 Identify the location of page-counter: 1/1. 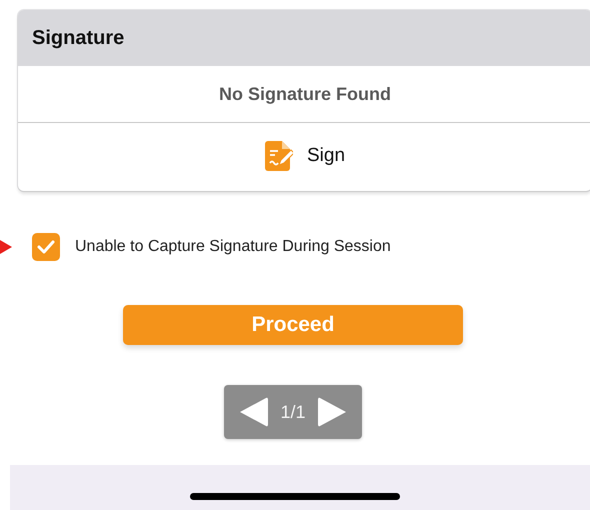
(293, 412).